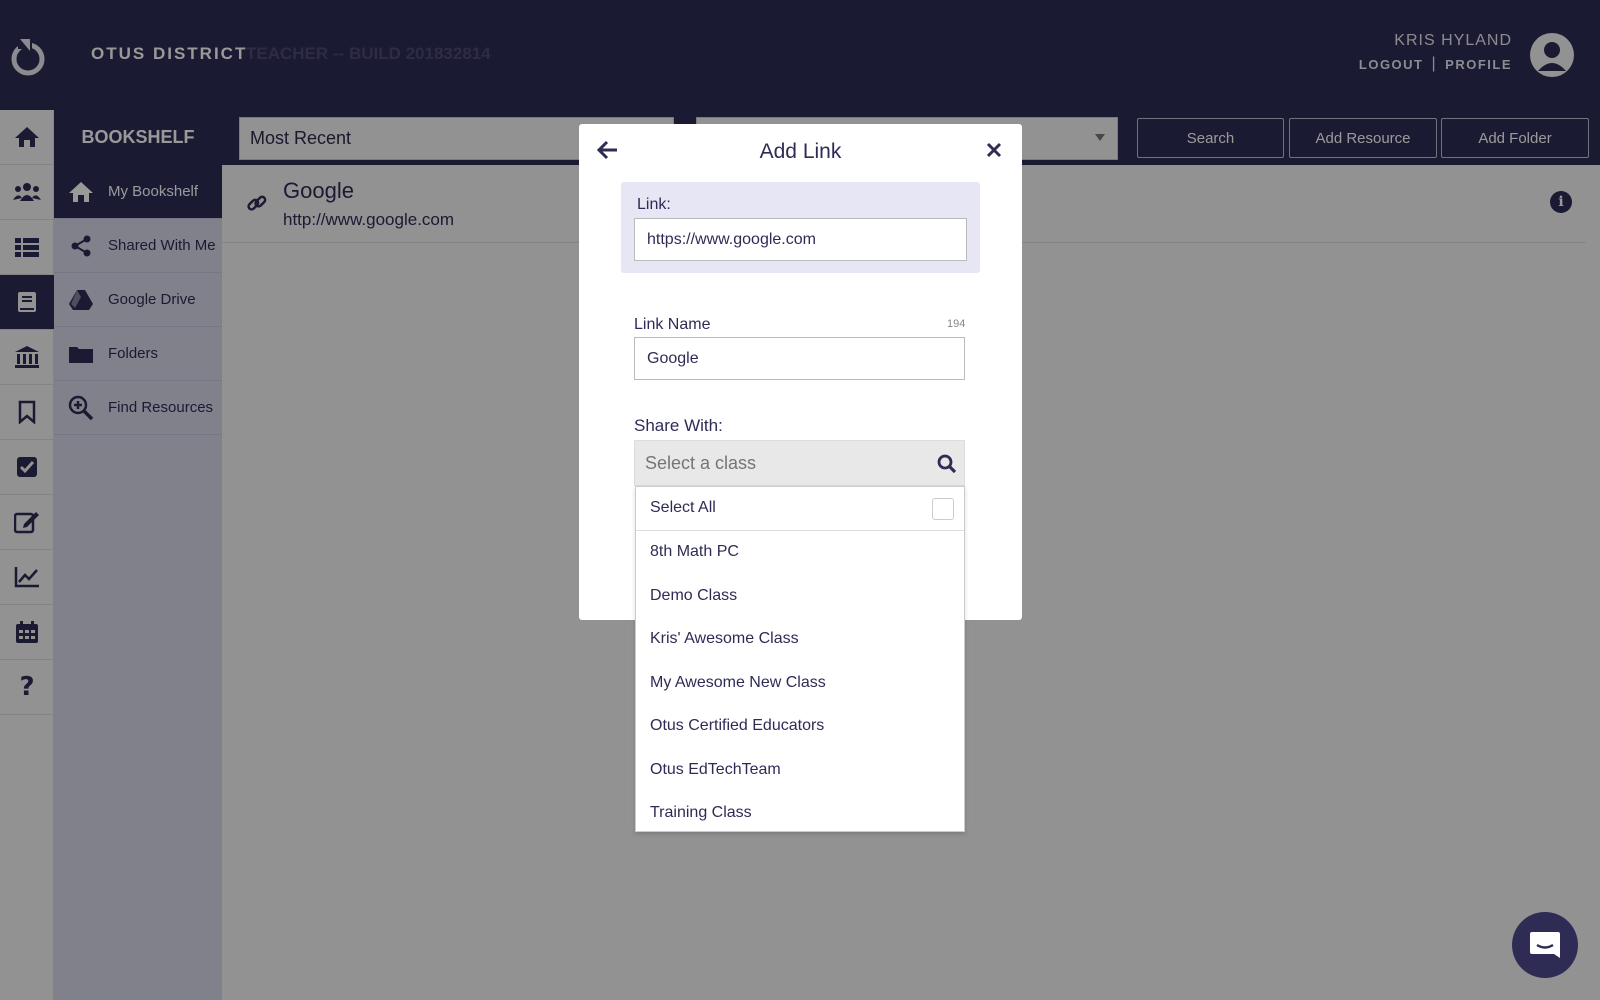  What do you see at coordinates (943, 509) in the screenshot?
I see `select-all-checkbox` at bounding box center [943, 509].